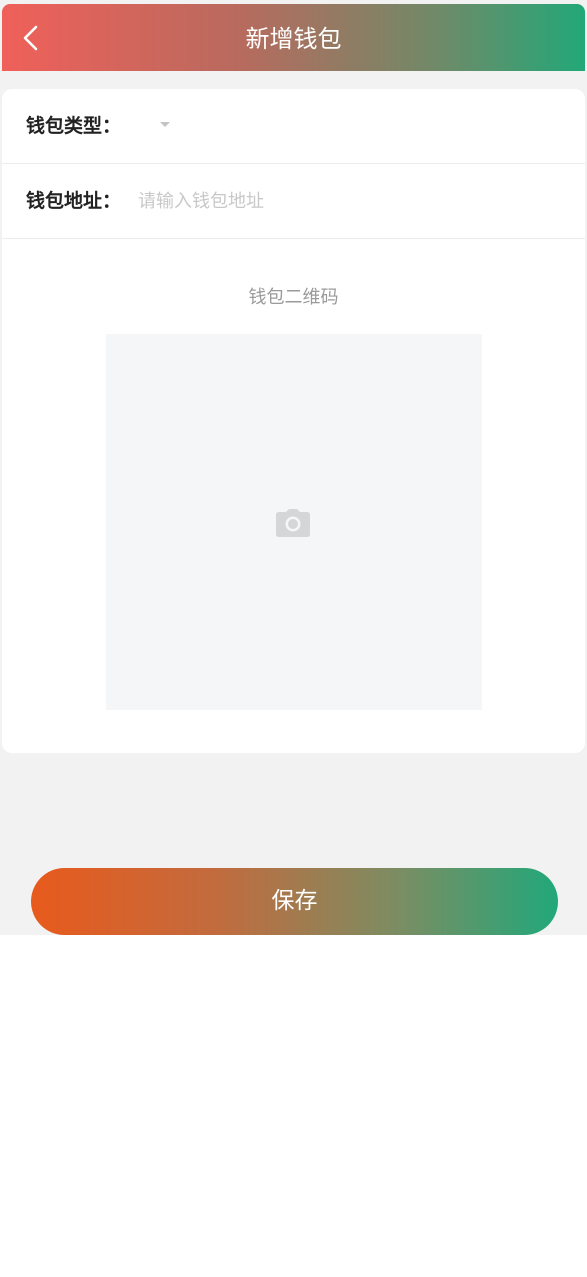  I want to click on qr-code-label: 钱包二维码, so click(293, 297).